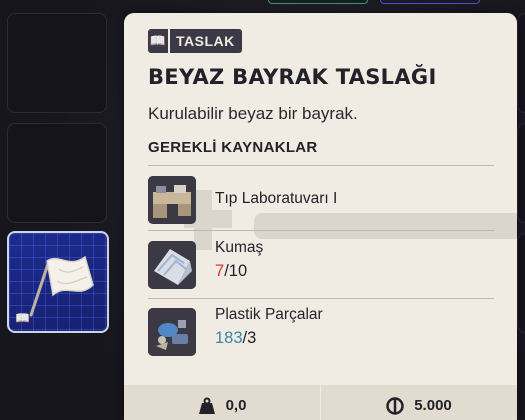 The width and height of the screenshot is (525, 420). What do you see at coordinates (172, 200) in the screenshot?
I see `medical-lab-icon` at bounding box center [172, 200].